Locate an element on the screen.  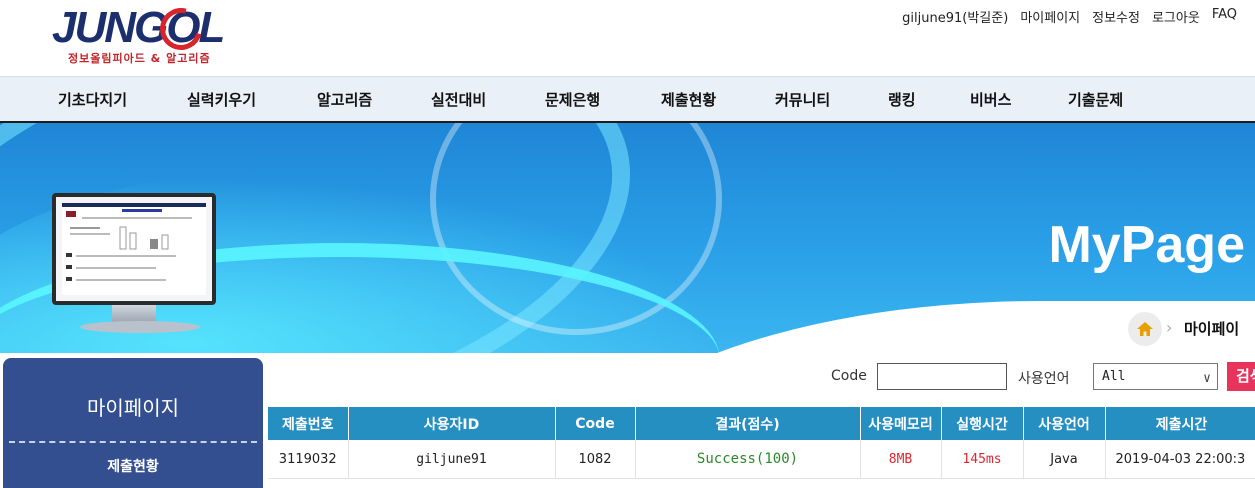
cell-code: 1082 is located at coordinates (595, 459).